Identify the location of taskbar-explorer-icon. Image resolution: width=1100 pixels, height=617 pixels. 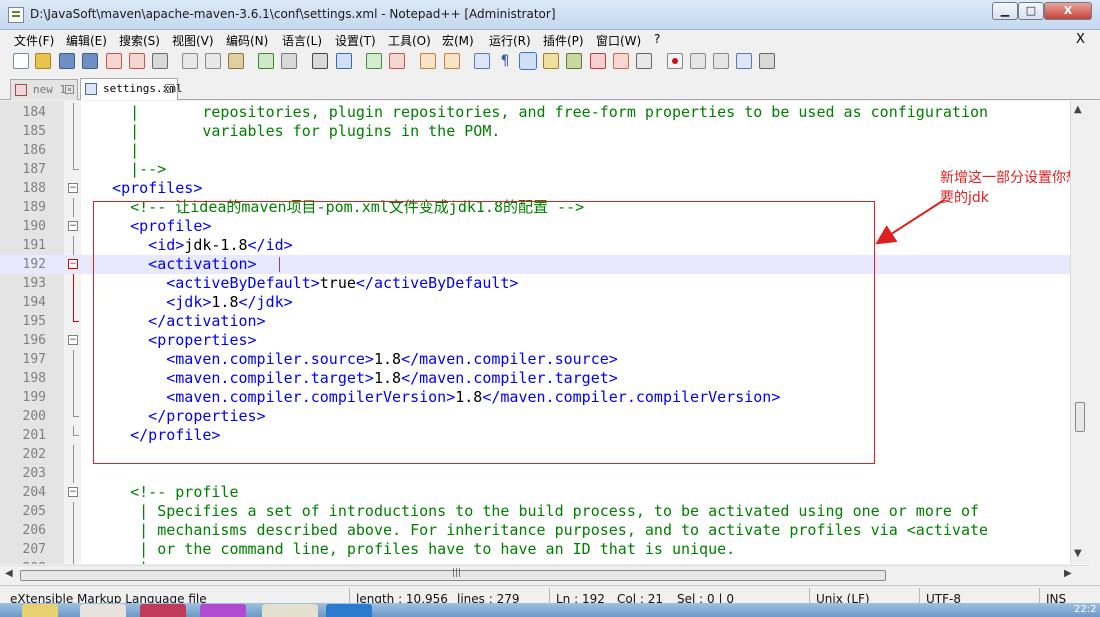
(40, 610).